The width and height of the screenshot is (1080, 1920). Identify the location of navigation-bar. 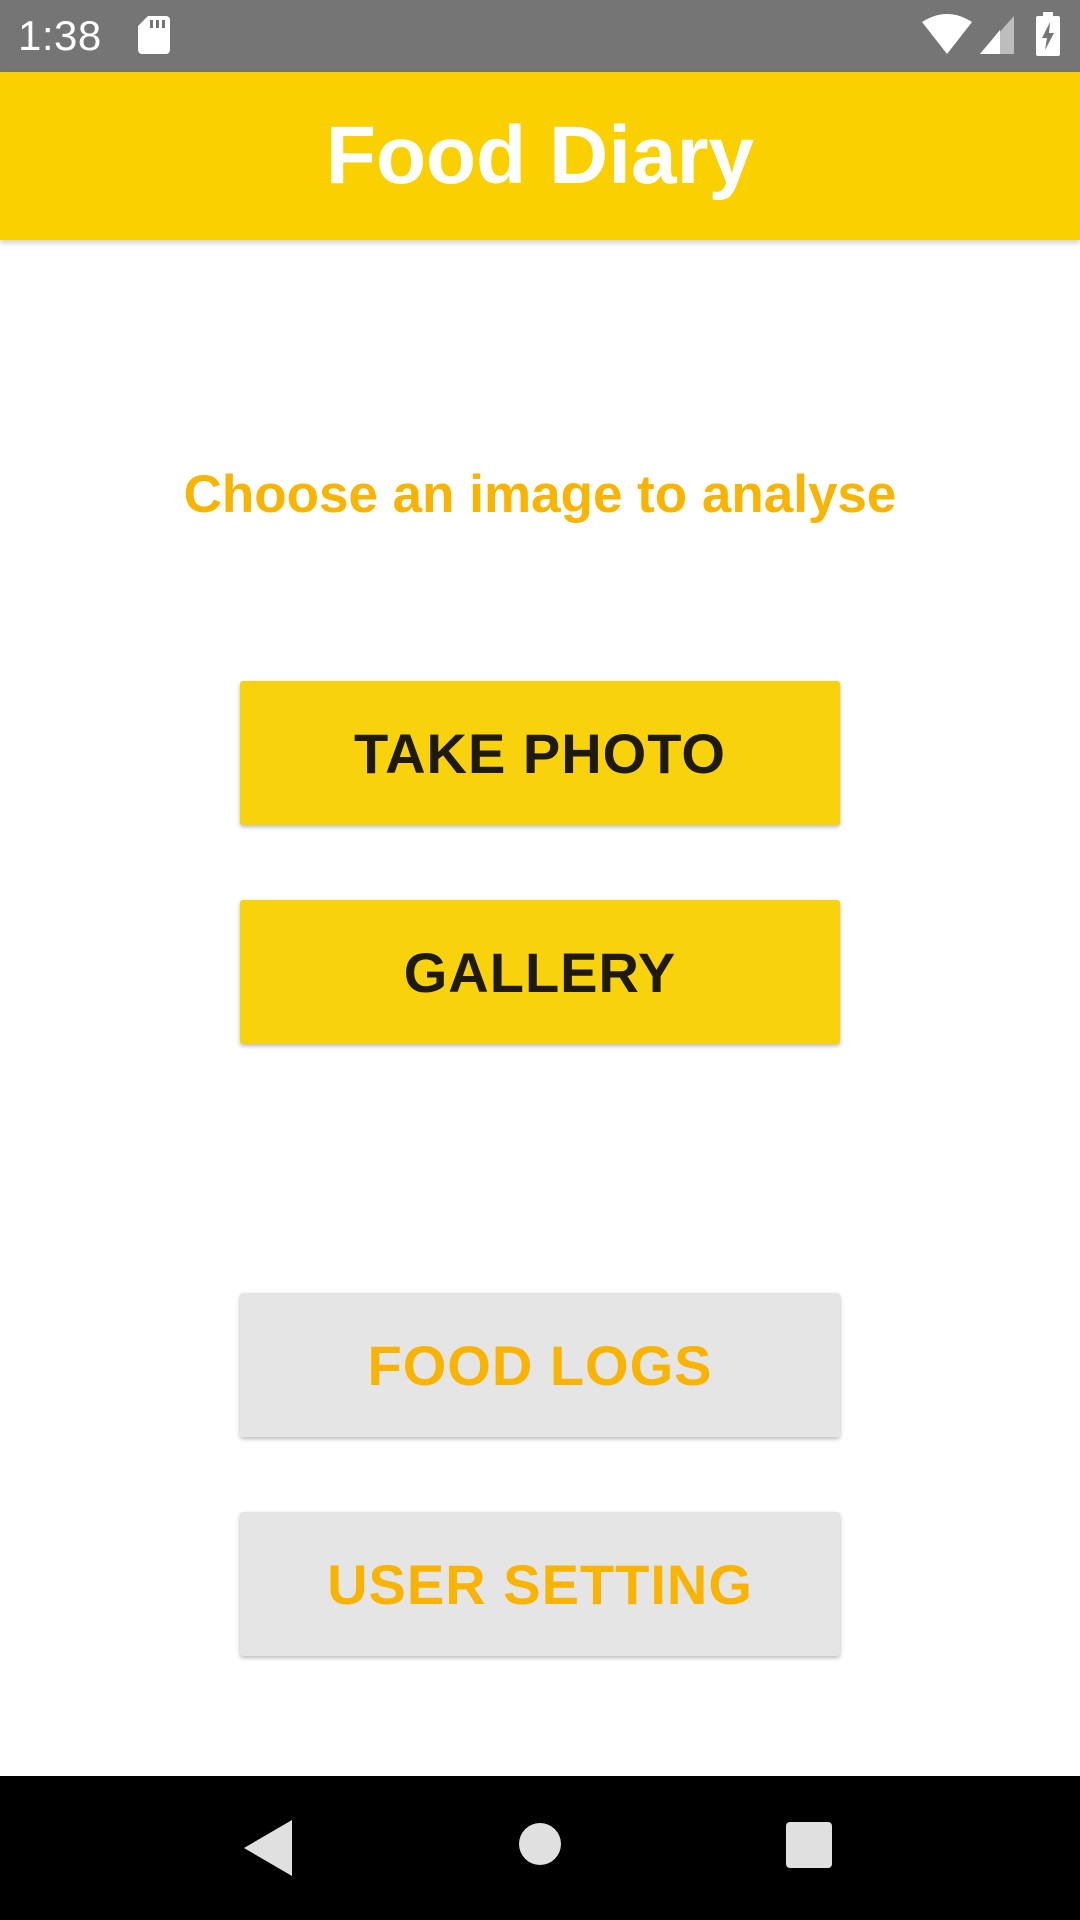
(540, 1848).